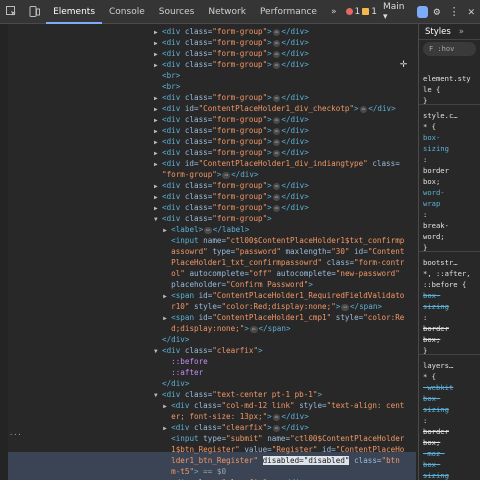  What do you see at coordinates (444, 285) in the screenshot?
I see `style-declaration: ::before {` at bounding box center [444, 285].